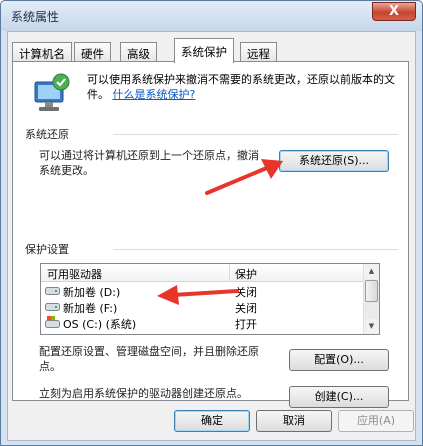 The height and width of the screenshot is (446, 423). I want to click on scroll-thumb, so click(371, 291).